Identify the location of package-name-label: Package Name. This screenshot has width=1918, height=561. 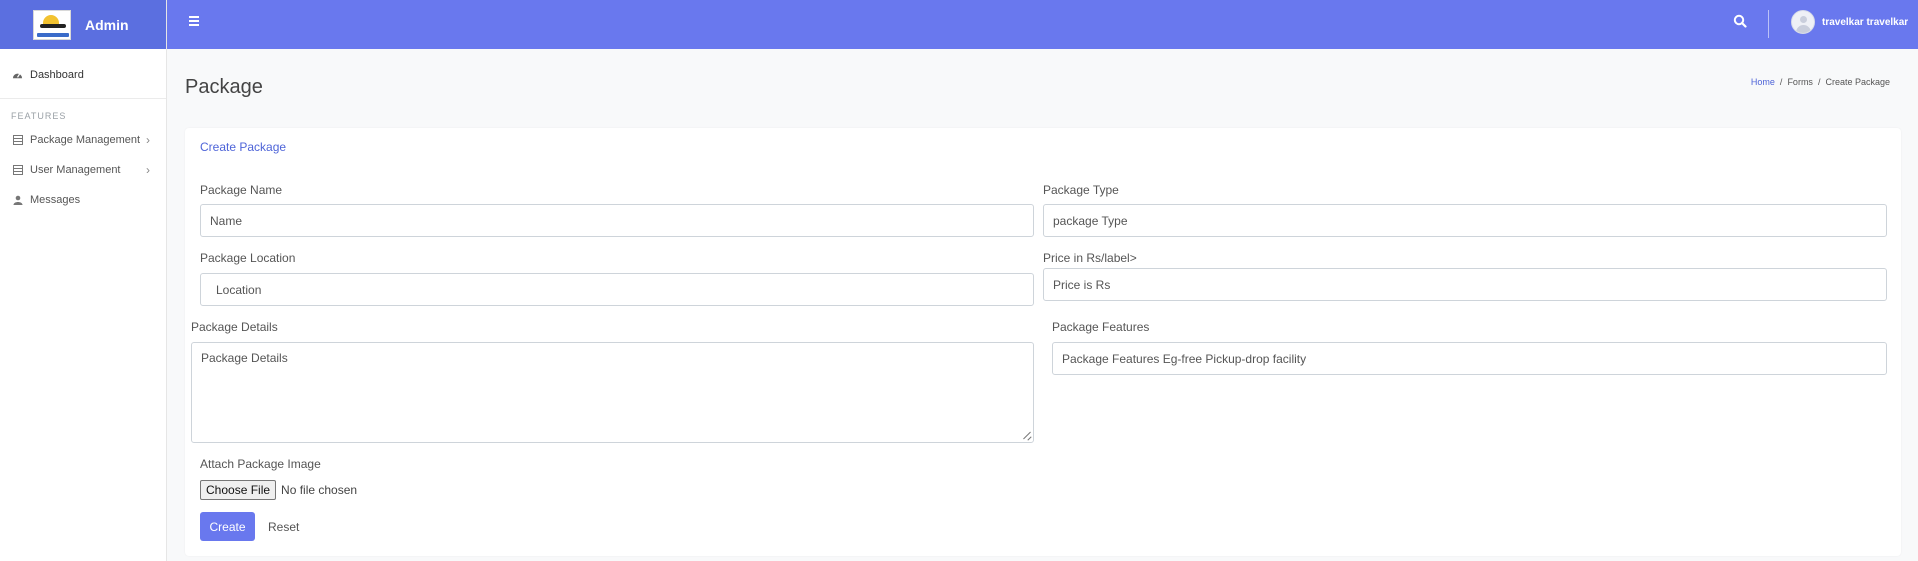
(241, 190).